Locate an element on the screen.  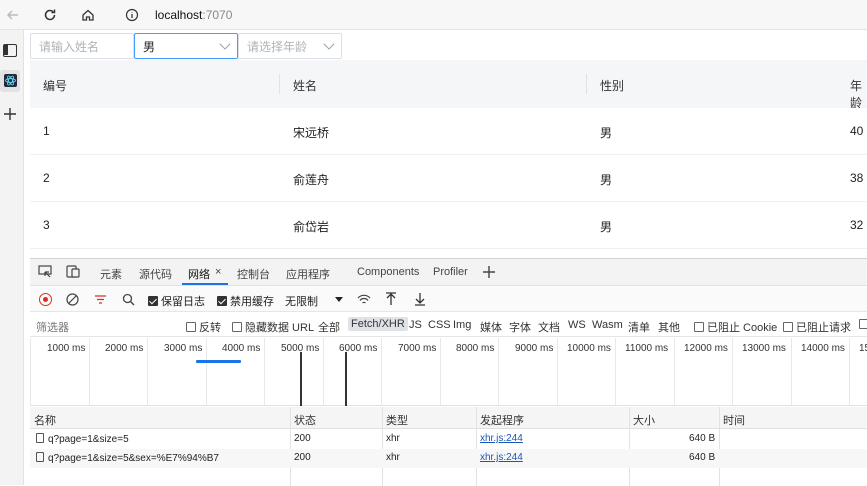
request-table-header: 名称 状态 类型 发起程序 大小 时间 is located at coordinates (448, 418).